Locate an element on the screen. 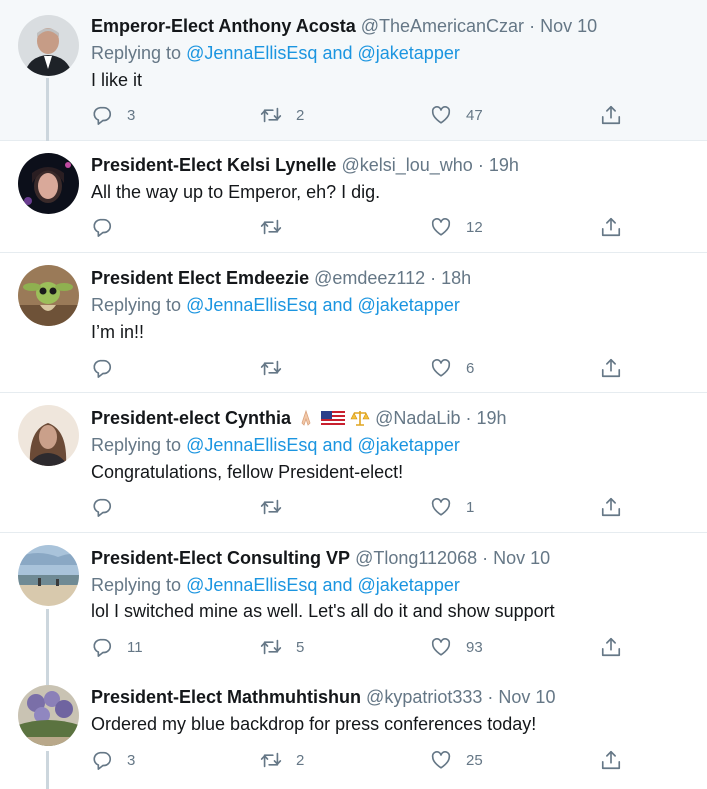  user-handle: @kypatriot333 is located at coordinates (424, 697).